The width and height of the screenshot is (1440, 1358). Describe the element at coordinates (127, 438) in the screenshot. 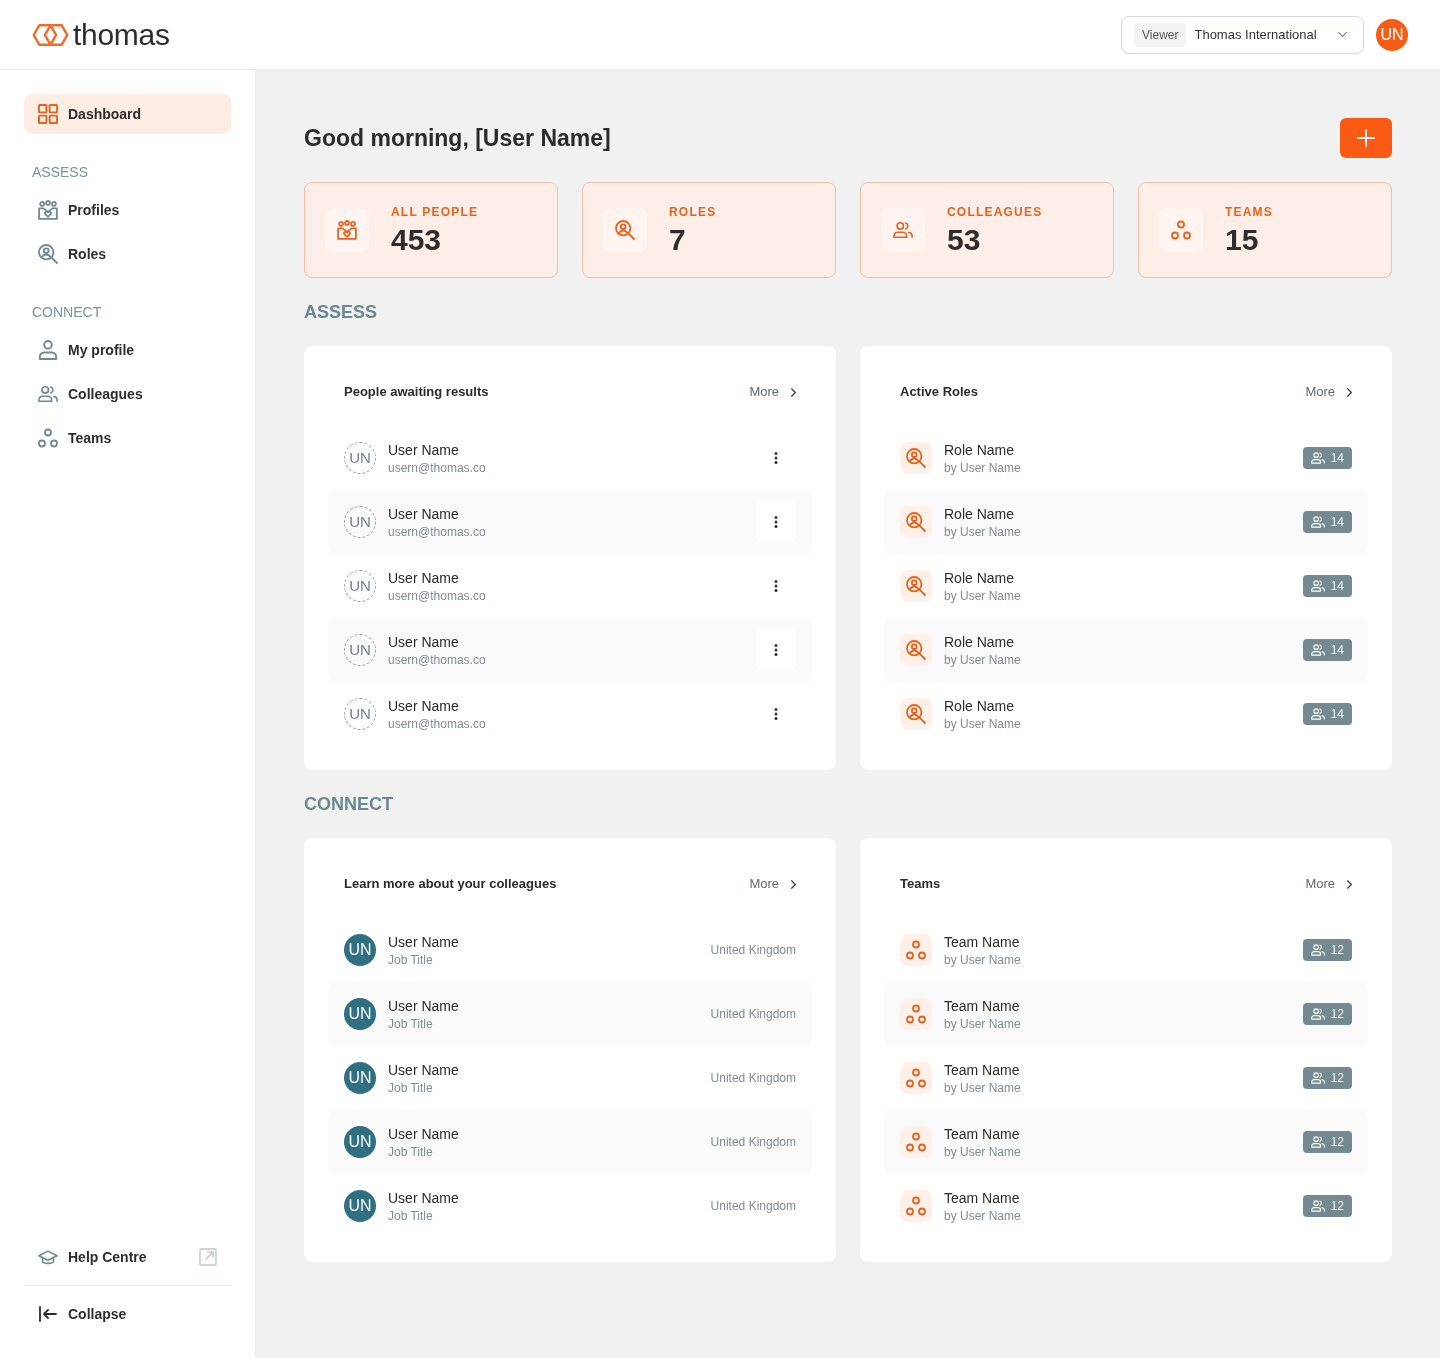

I see `nav-item: Teams` at that location.